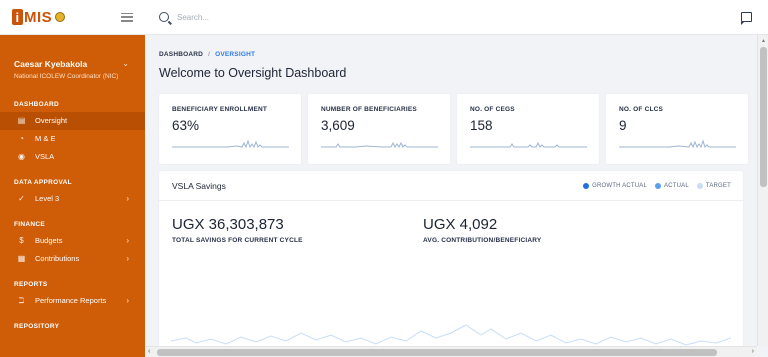 This screenshot has width=768, height=357. Describe the element at coordinates (763, 117) in the screenshot. I see `vertical-scroll-thumb` at that location.